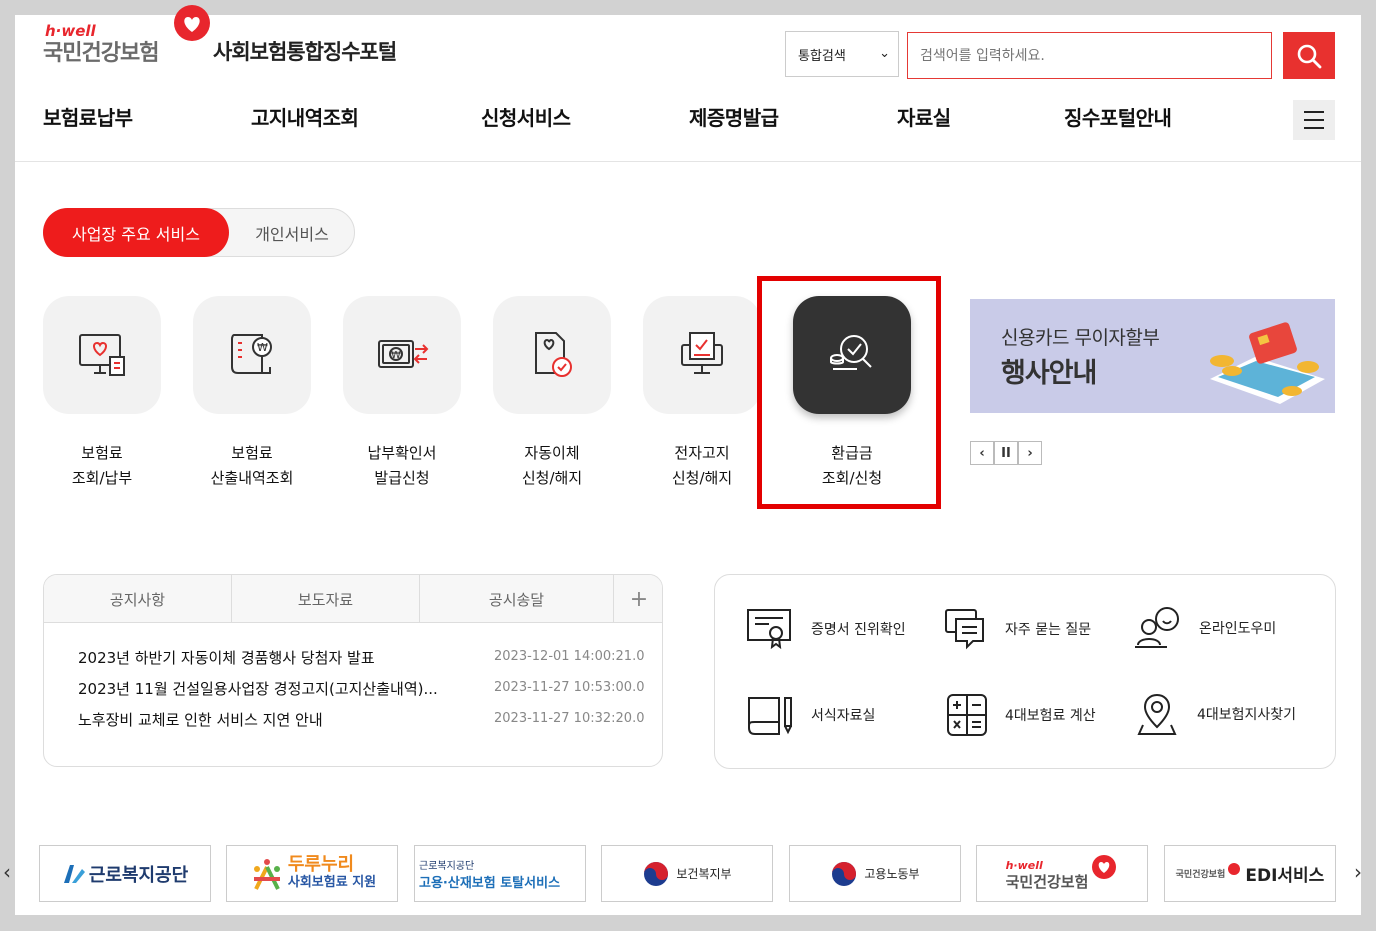  What do you see at coordinates (702, 466) in the screenshot?
I see `quick-service-label: 전자고지 신청/해지` at bounding box center [702, 466].